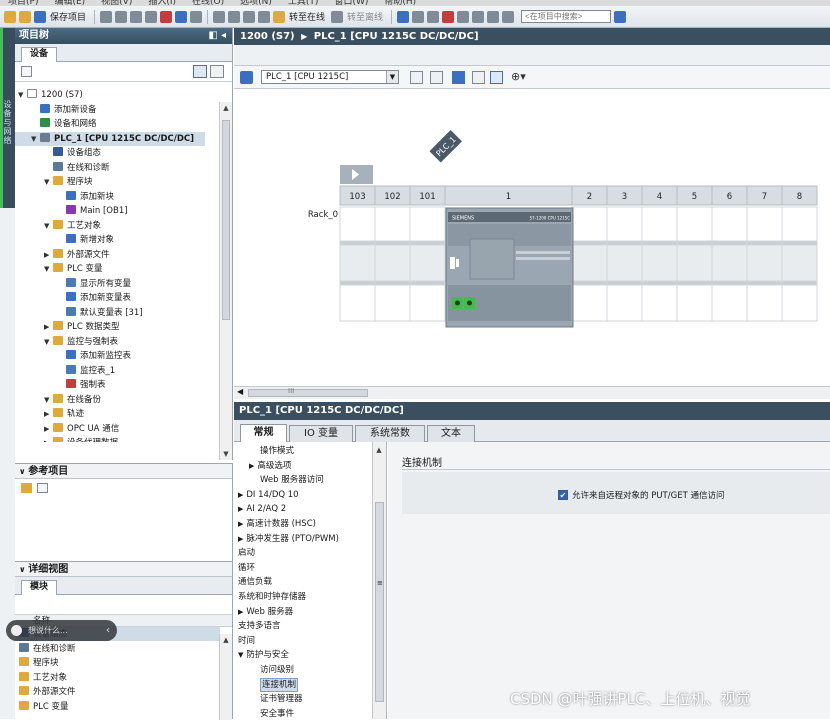  I want to click on chevron-down-icon: ▼, so click(392, 77).